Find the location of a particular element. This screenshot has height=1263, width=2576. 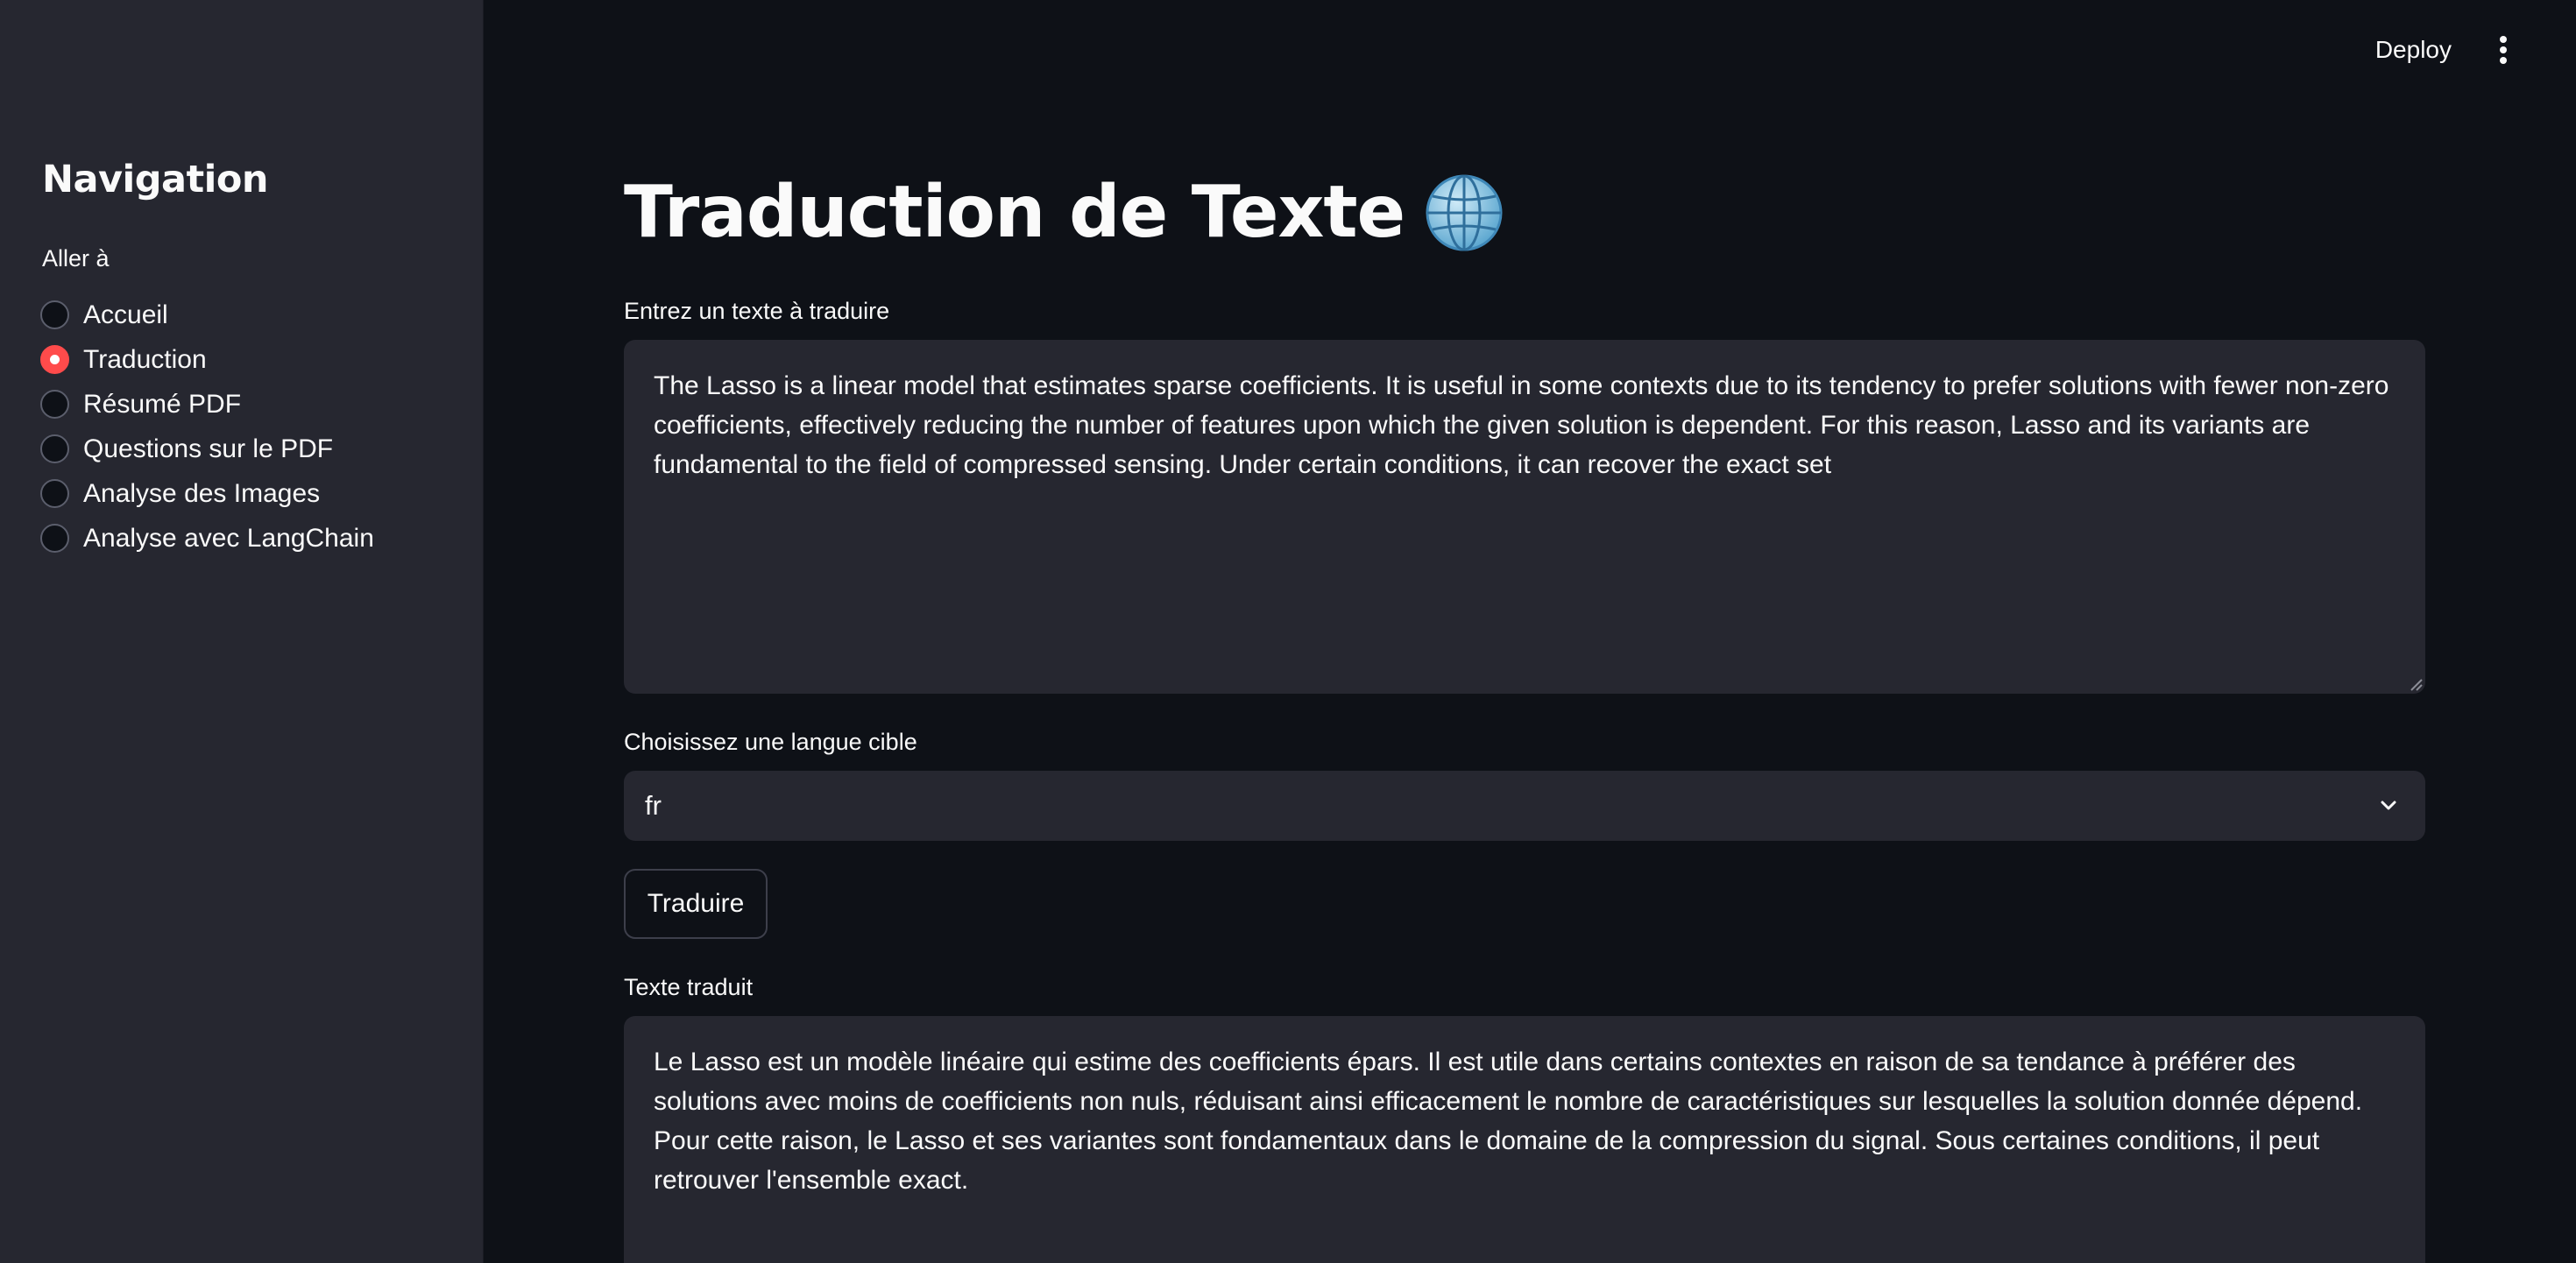

radio-button-selected is located at coordinates (54, 360).